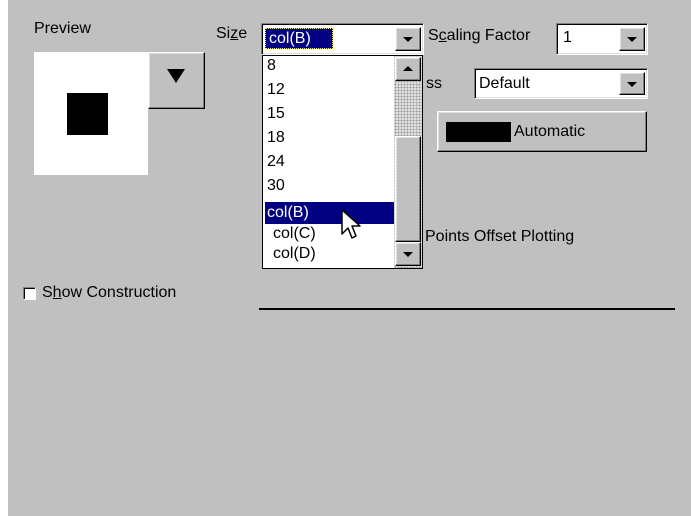  I want to click on scaling-factor-value: 1, so click(567, 37).